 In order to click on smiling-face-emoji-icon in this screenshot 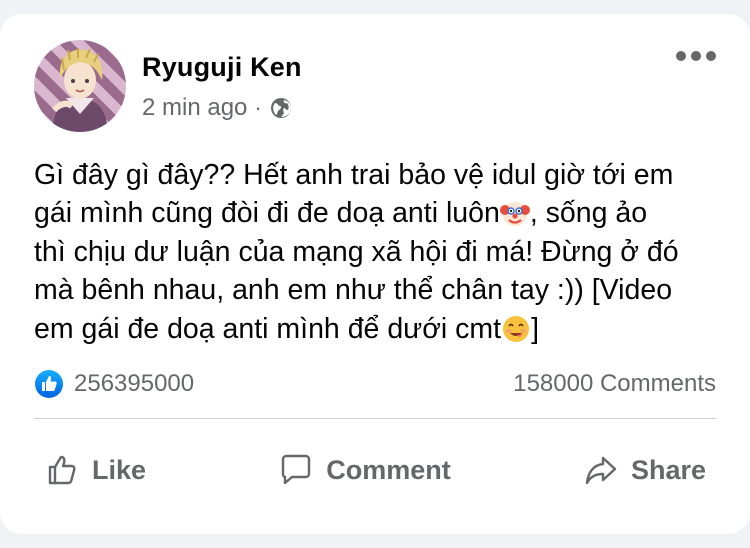, I will do `click(516, 329)`.